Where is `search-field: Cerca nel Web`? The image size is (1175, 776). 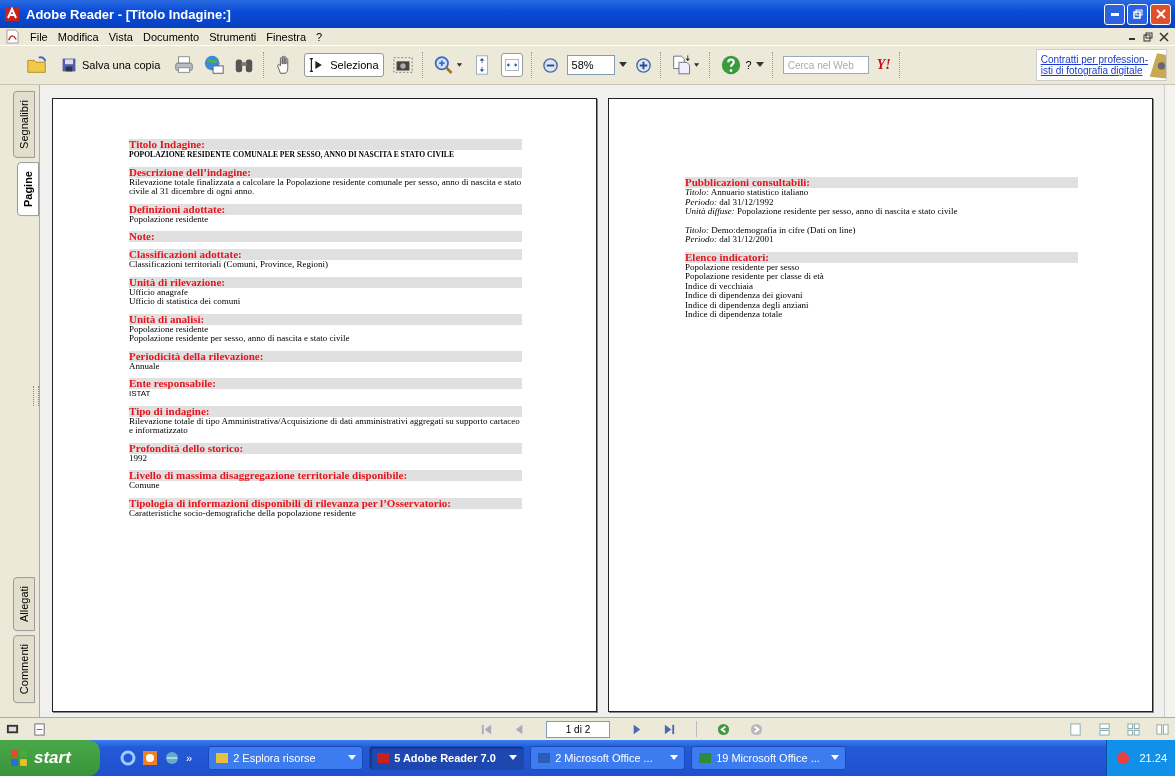
search-field: Cerca nel Web is located at coordinates (825, 65).